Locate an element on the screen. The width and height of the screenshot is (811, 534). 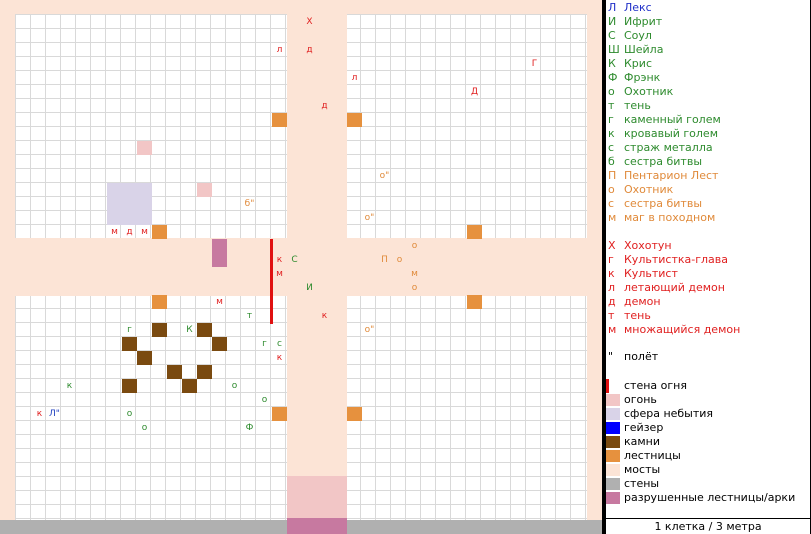
map-token: К is located at coordinates (189, 330).